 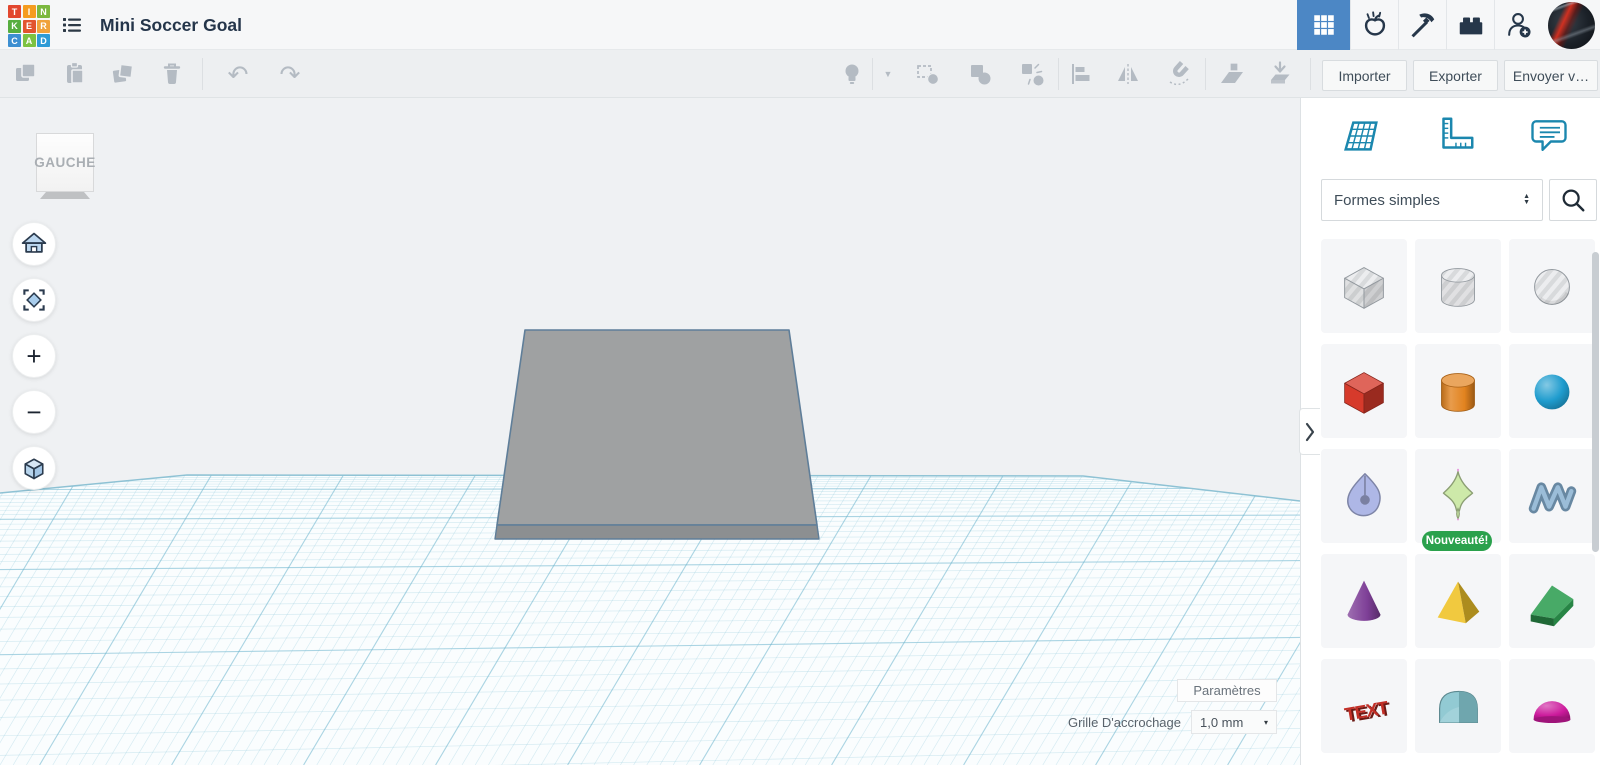 What do you see at coordinates (1552, 601) in the screenshot?
I see `shape-tile-toit` at bounding box center [1552, 601].